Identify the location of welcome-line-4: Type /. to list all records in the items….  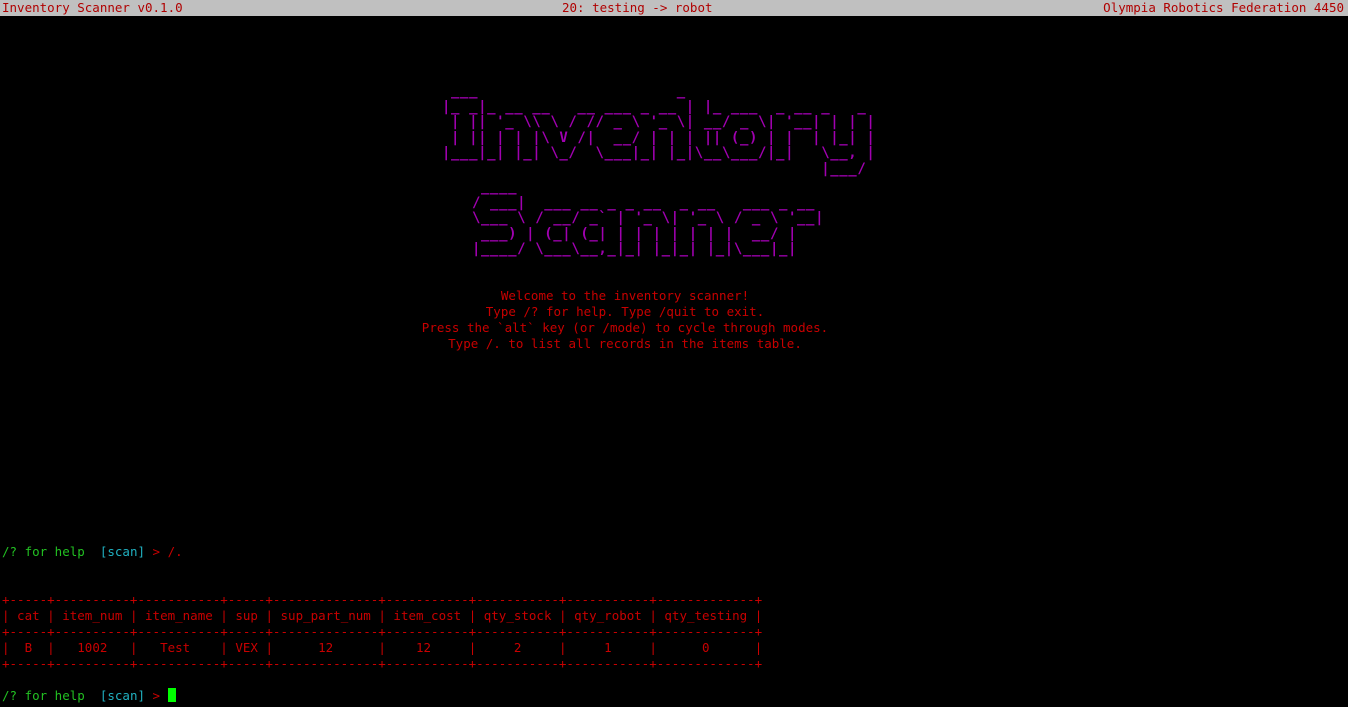
(625, 343).